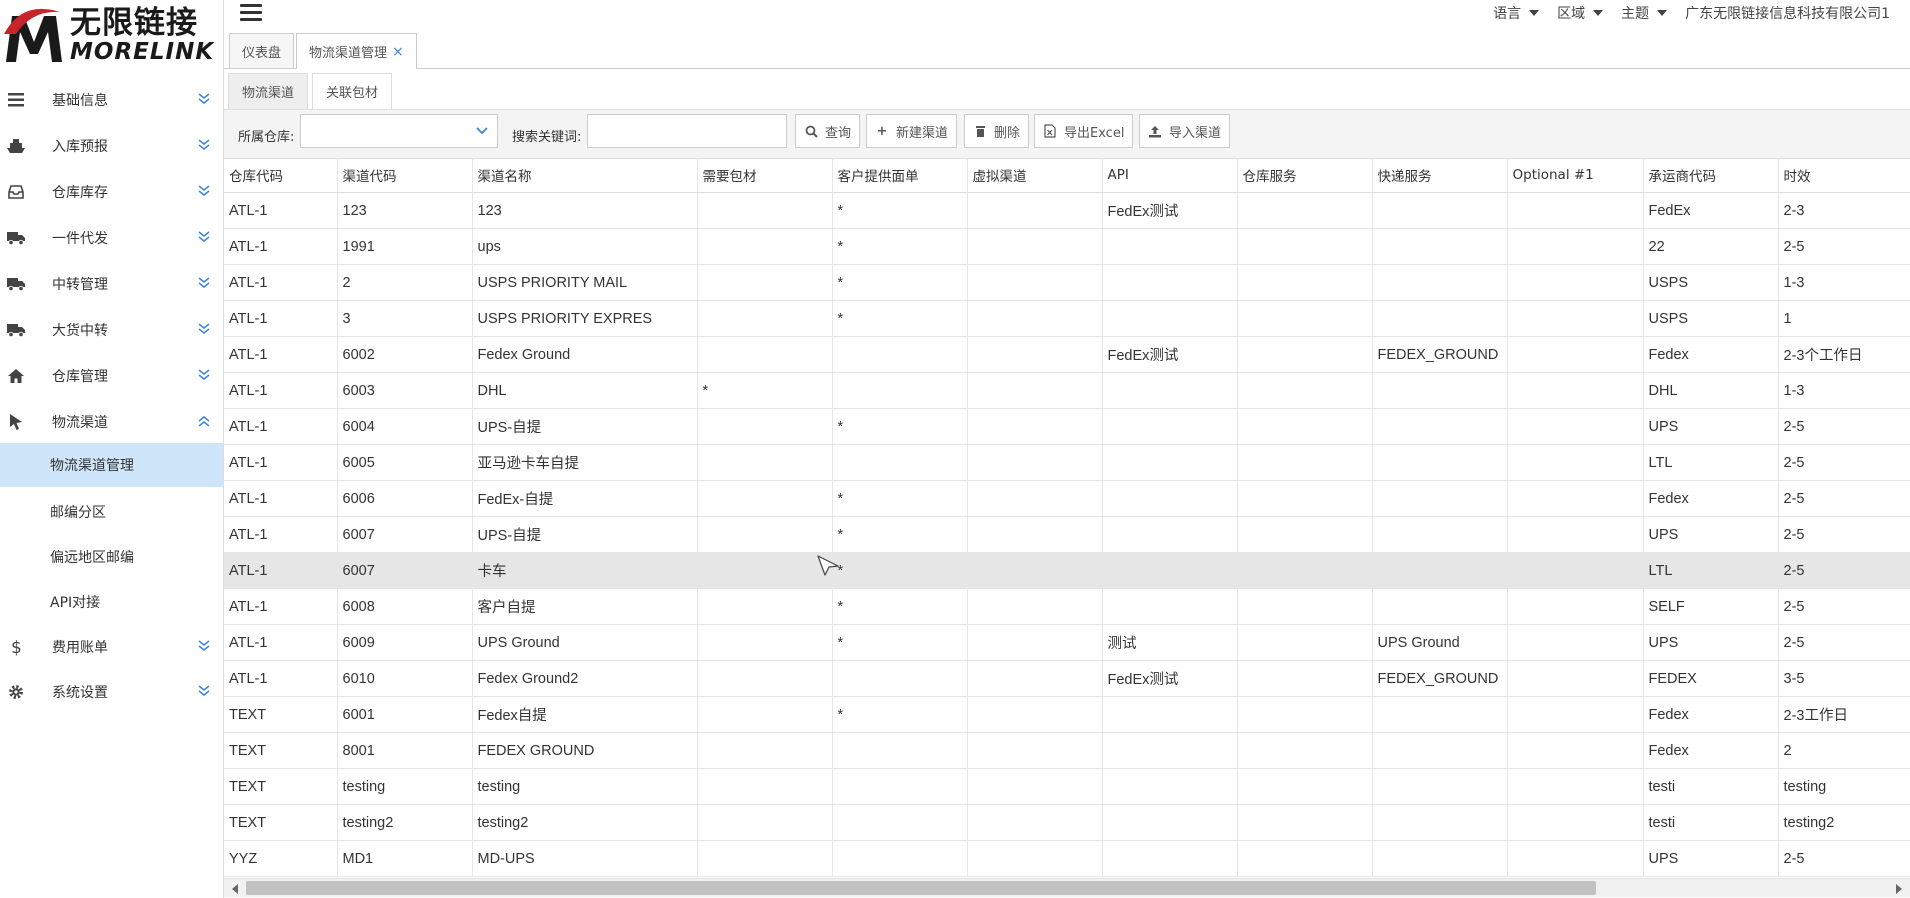 The height and width of the screenshot is (898, 1910). I want to click on column-header: 快递服务, so click(1440, 175).